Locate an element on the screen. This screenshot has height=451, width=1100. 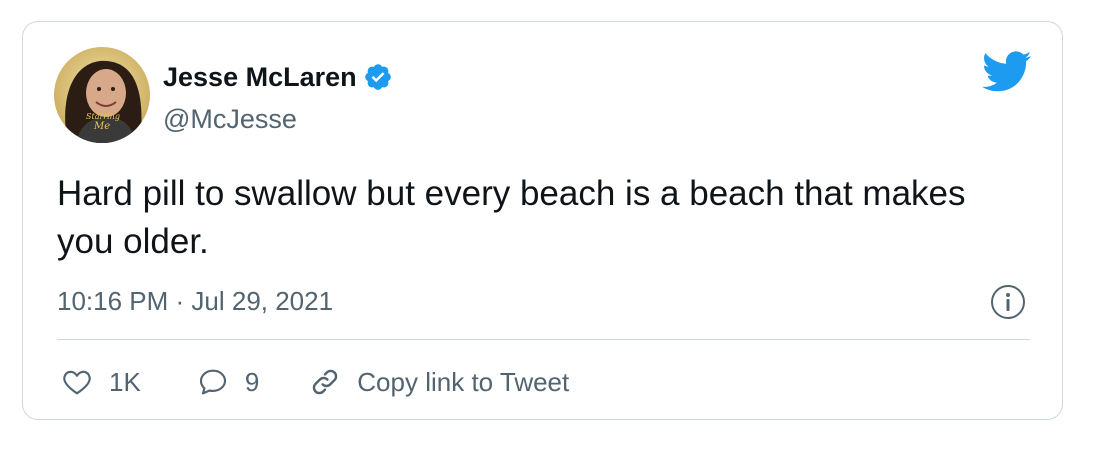
avatar: Starring Me is located at coordinates (102, 95).